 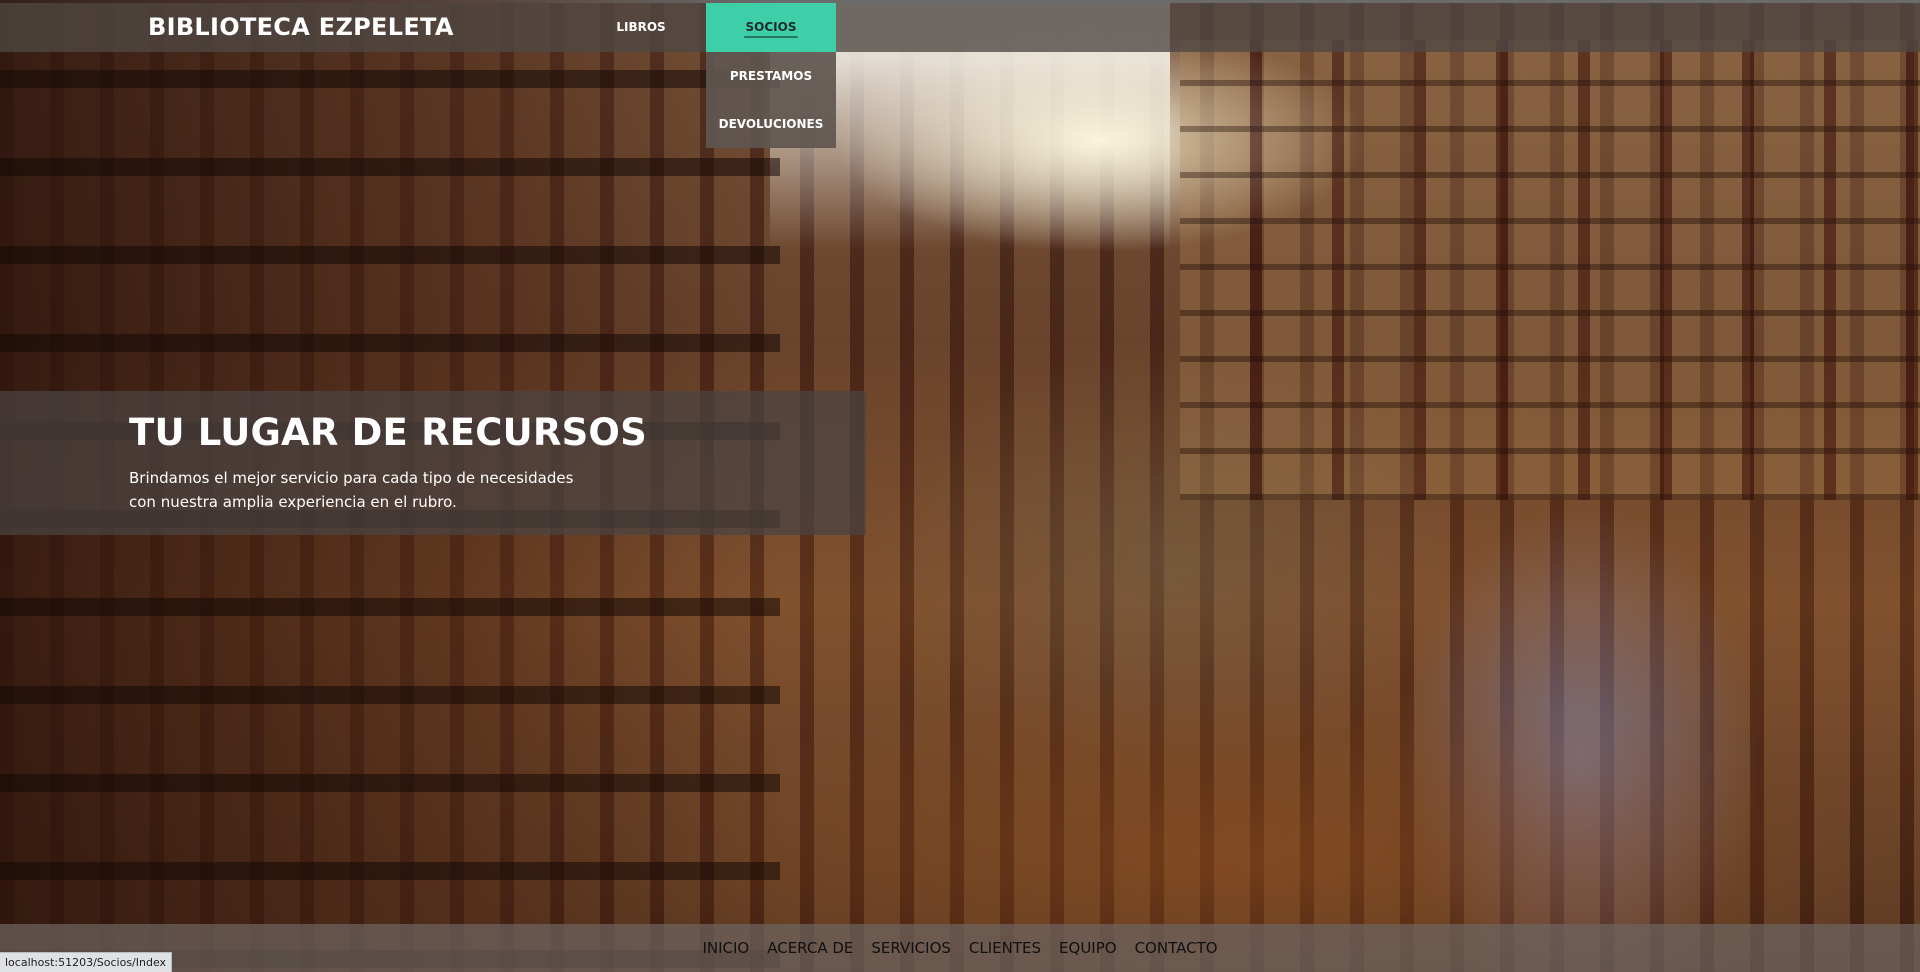 What do you see at coordinates (86, 962) in the screenshot?
I see `browser-status-url: localhost:51203/Socios/Index` at bounding box center [86, 962].